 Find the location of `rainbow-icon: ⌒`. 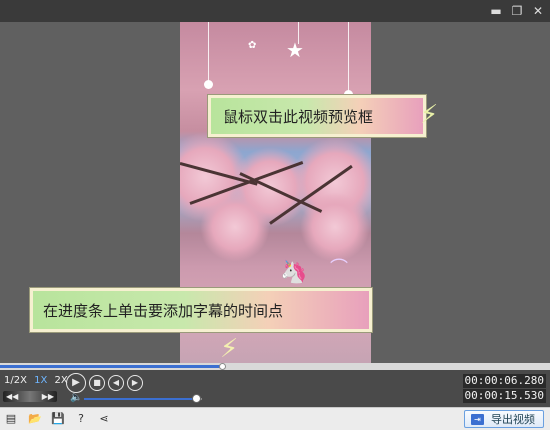

rainbow-icon: ⌒ is located at coordinates (339, 268).